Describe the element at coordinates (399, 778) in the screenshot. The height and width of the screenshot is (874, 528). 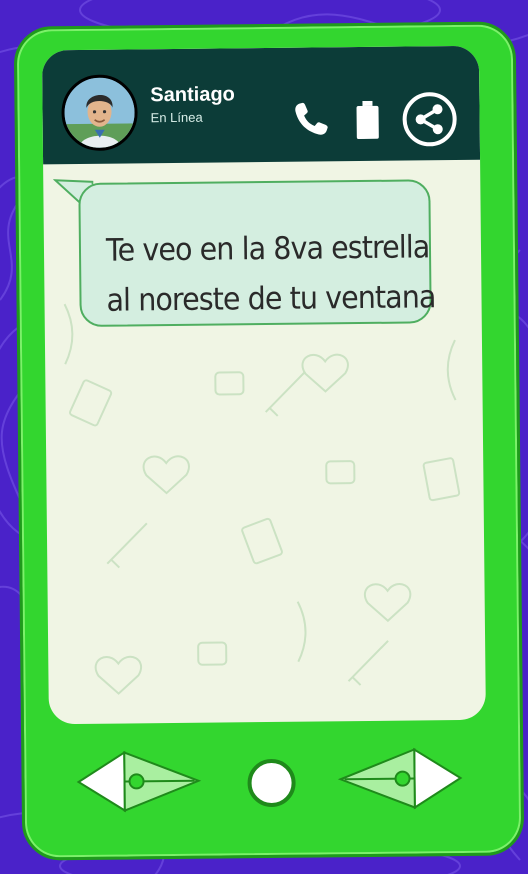
I see `forward-arrow-button` at that location.